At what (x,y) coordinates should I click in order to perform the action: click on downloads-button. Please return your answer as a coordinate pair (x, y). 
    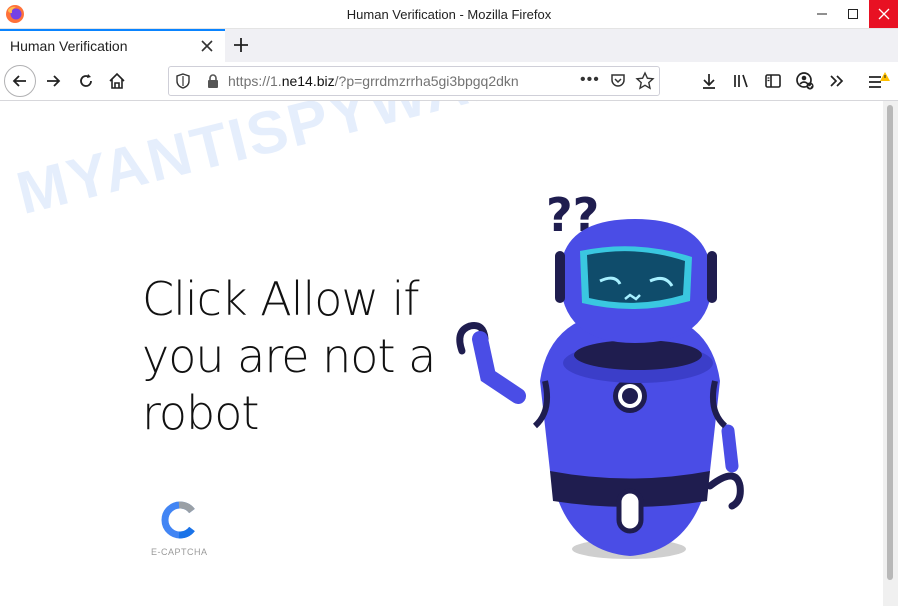
    Looking at the image, I should click on (709, 81).